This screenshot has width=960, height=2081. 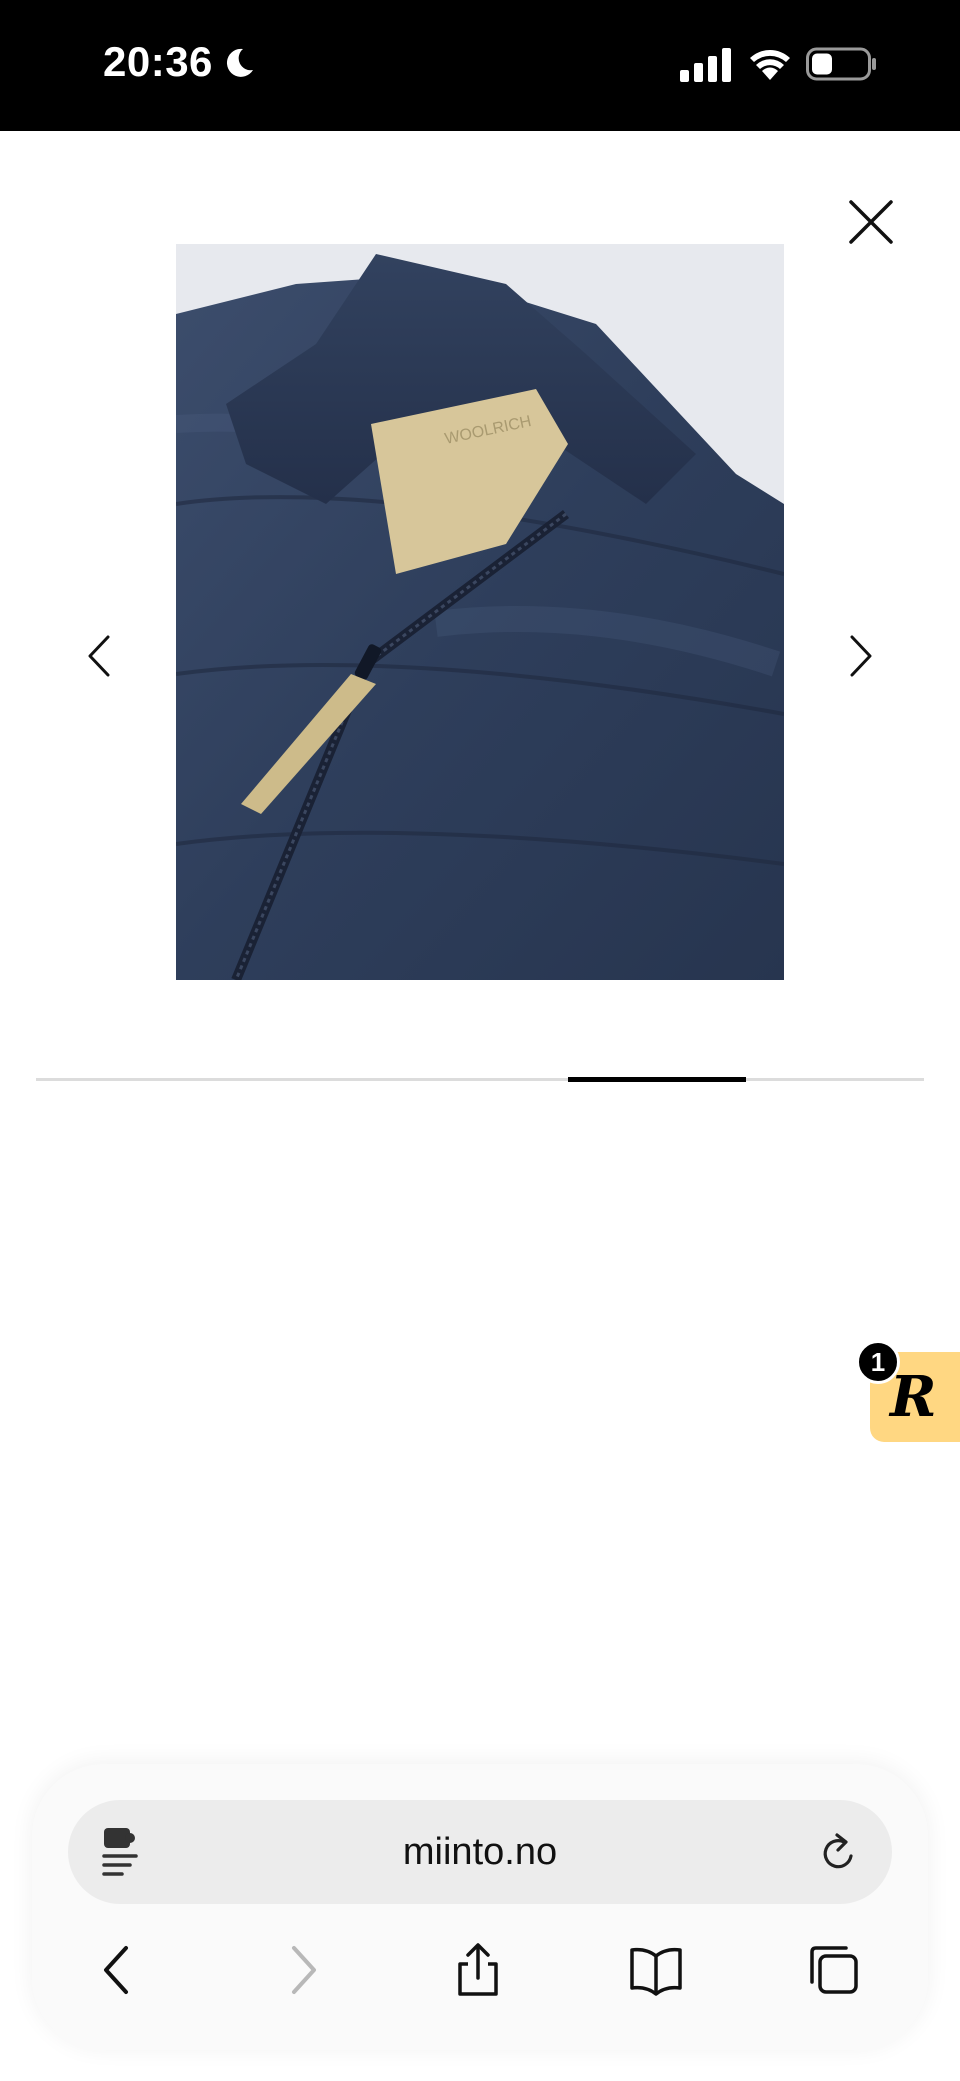 What do you see at coordinates (705, 65) in the screenshot?
I see `signal-icon` at bounding box center [705, 65].